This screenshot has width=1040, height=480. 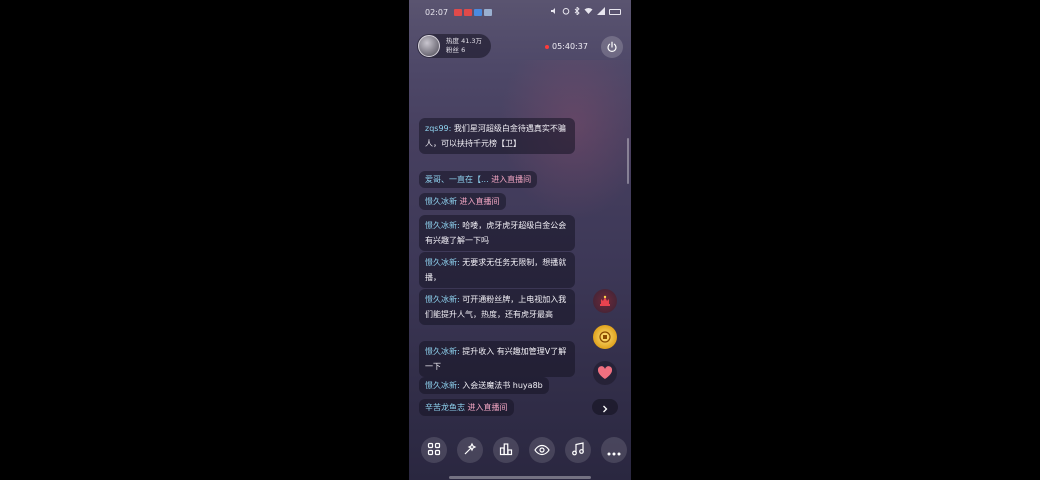 I want to click on chat-message: 爱哥、一直在【... 进入直播间, so click(x=478, y=179).